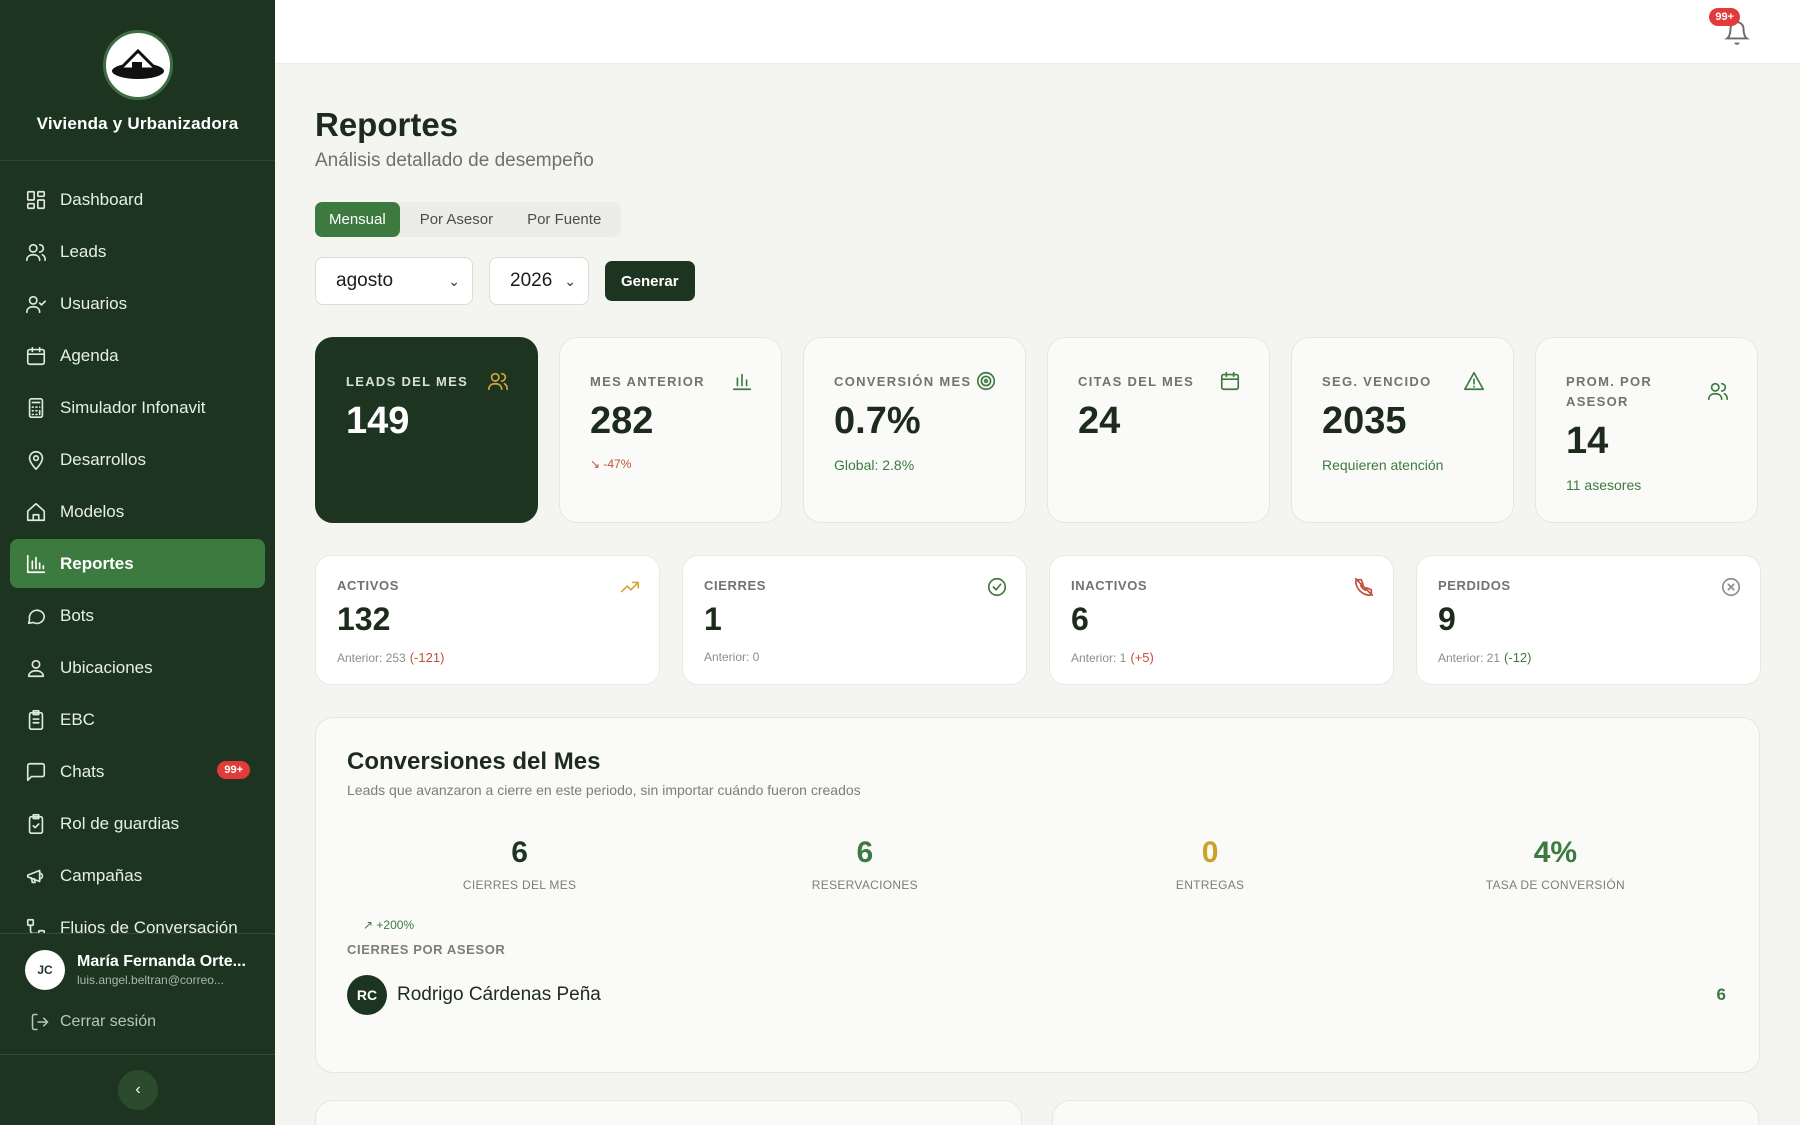  Describe the element at coordinates (1731, 587) in the screenshot. I see `x-circle-icon` at that location.